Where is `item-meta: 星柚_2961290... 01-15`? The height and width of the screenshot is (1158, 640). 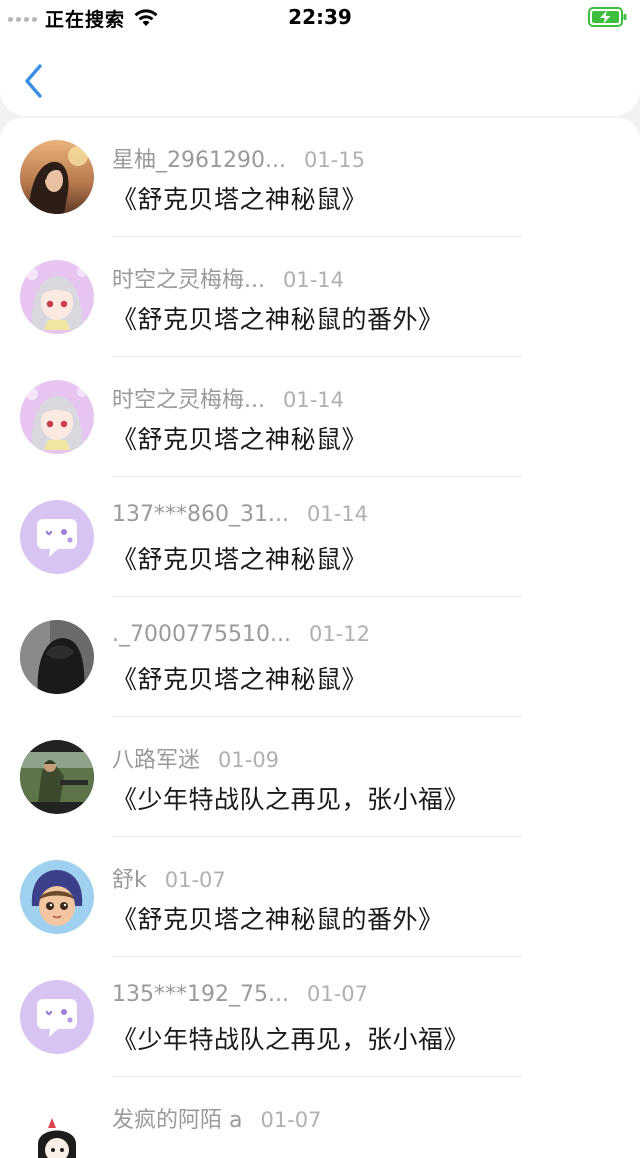
item-meta: 星柚_2961290... 01-15 is located at coordinates (238, 158).